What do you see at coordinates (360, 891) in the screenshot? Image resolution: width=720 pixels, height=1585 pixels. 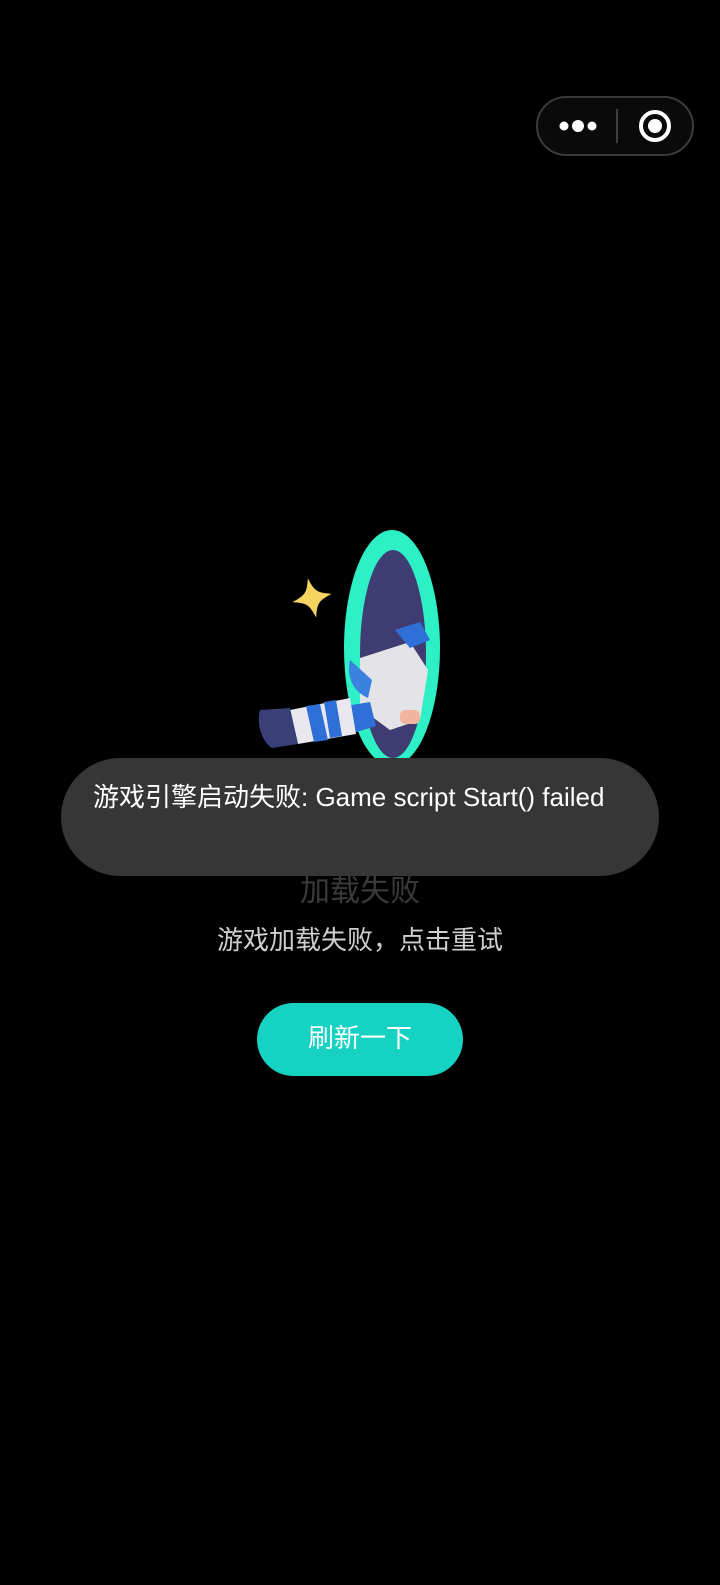 I see `error-title: 加载失败` at bounding box center [360, 891].